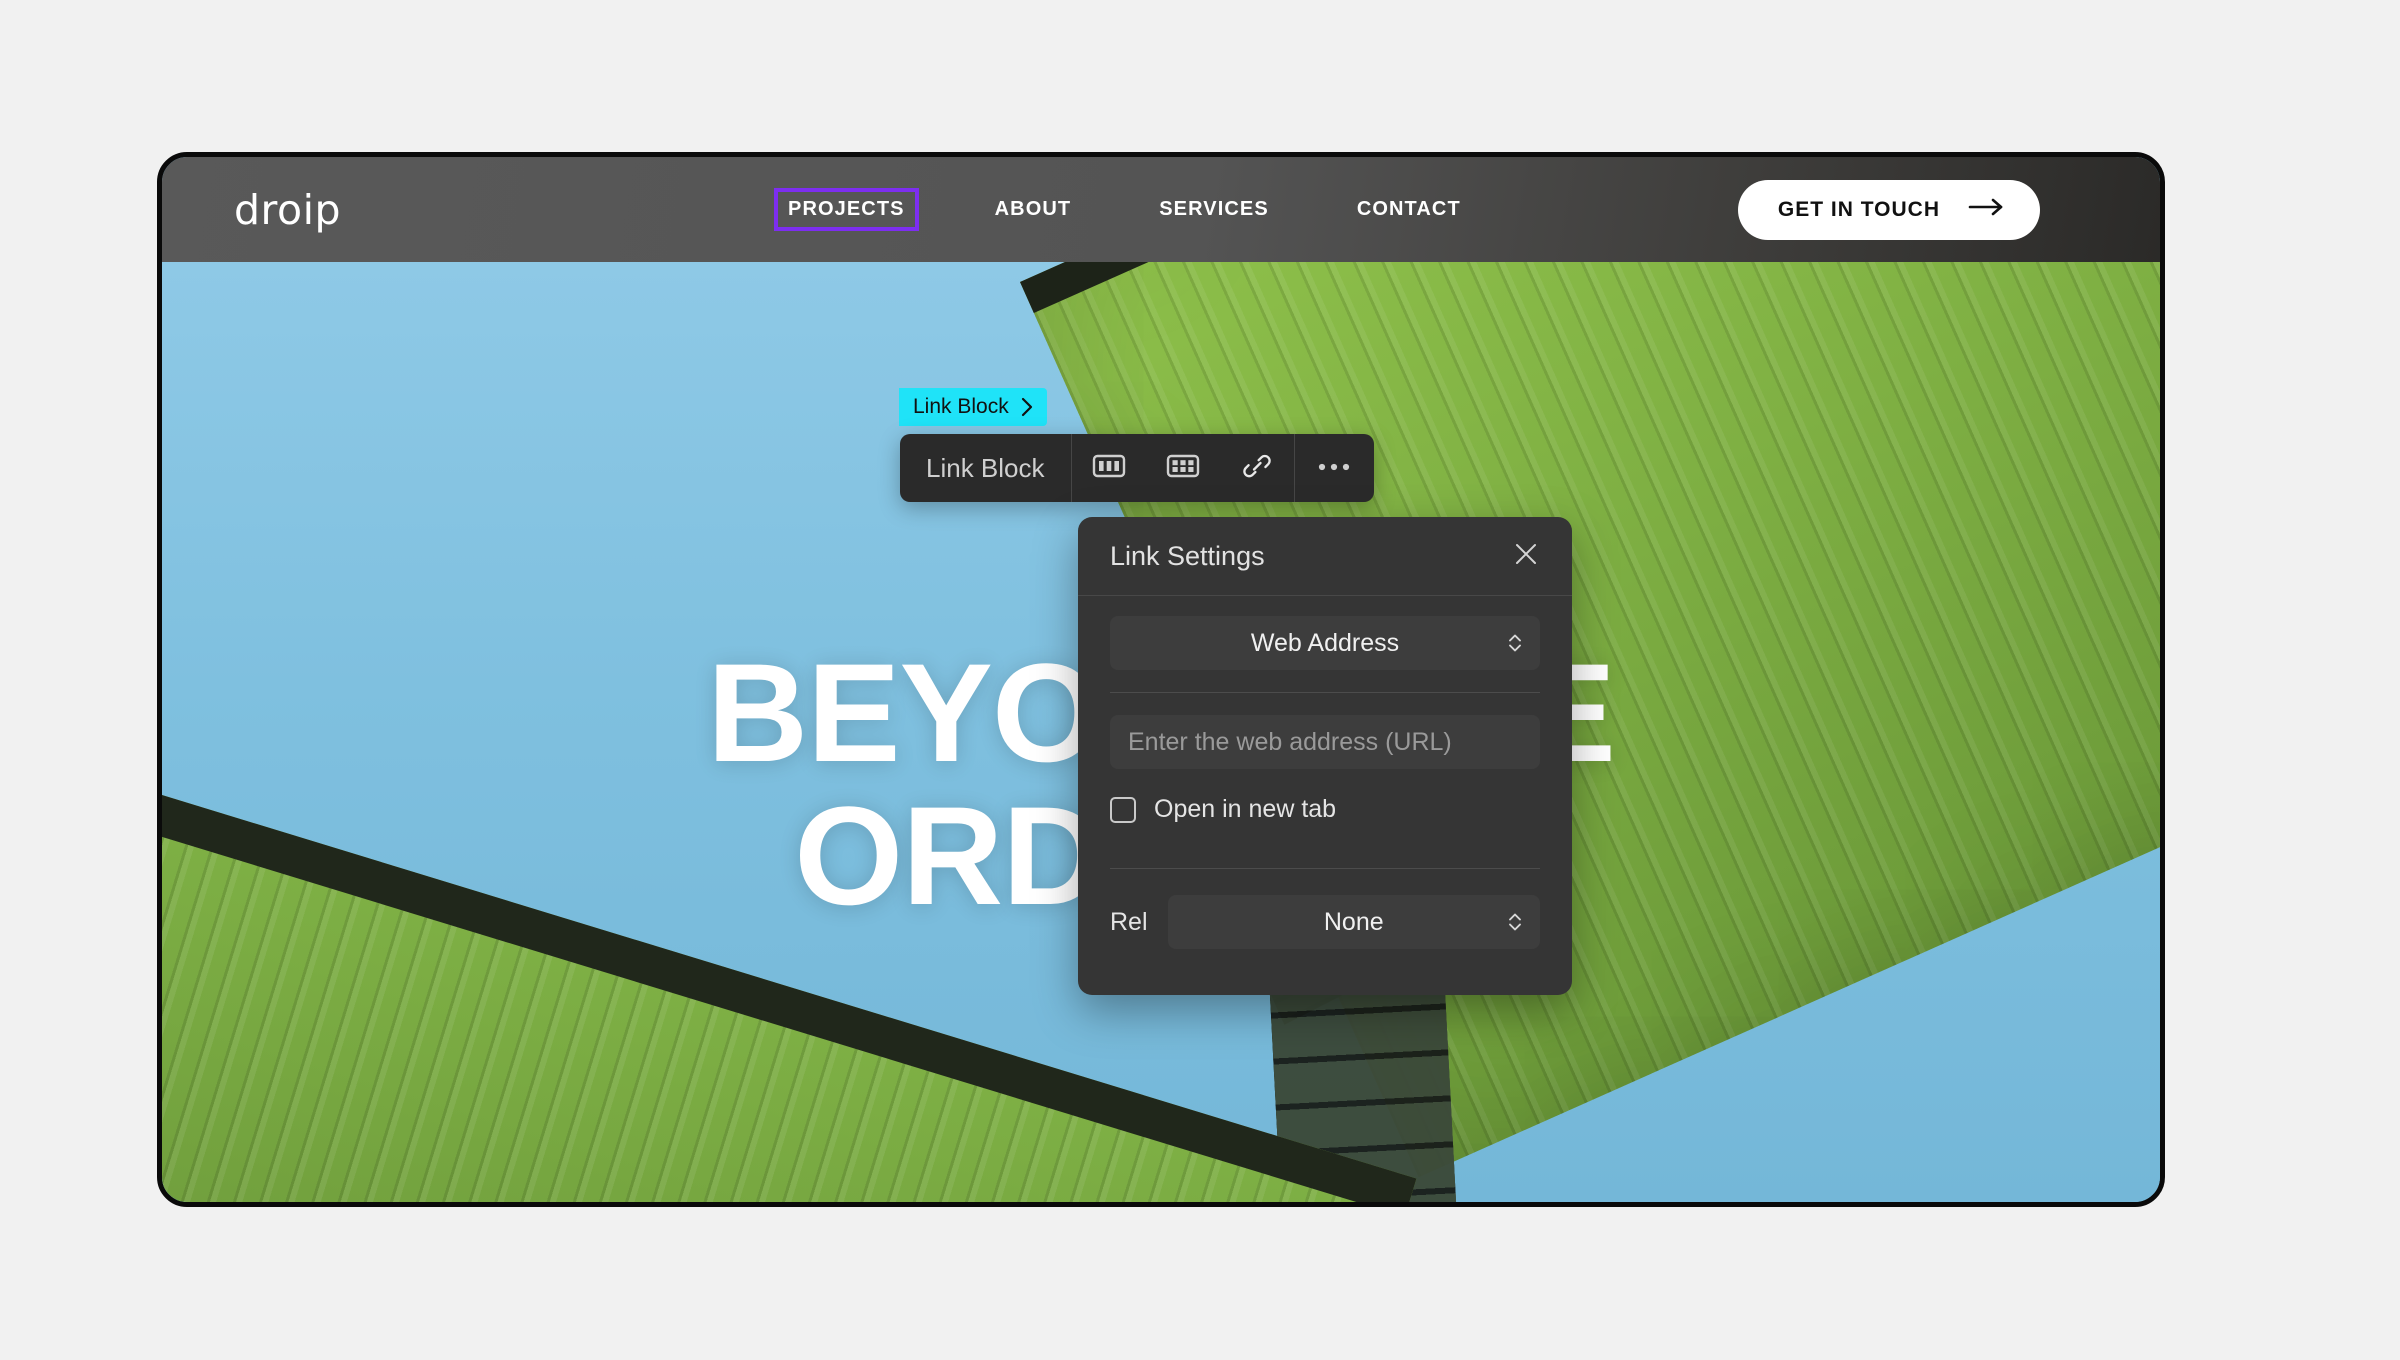 The image size is (2400, 1360). I want to click on link-type-value: Web Address, so click(1325, 642).